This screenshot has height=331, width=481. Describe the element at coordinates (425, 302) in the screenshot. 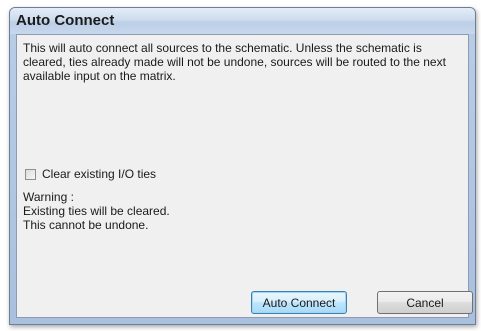

I see `cancel-button: Cancel` at that location.